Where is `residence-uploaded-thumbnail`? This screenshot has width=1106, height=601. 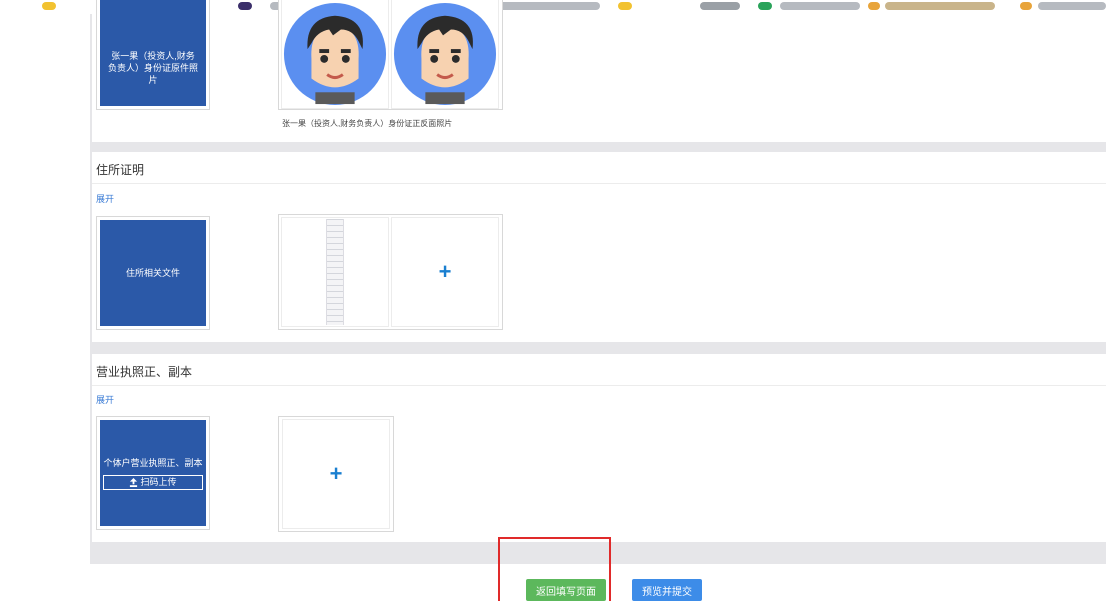
residence-uploaded-thumbnail is located at coordinates (335, 272).